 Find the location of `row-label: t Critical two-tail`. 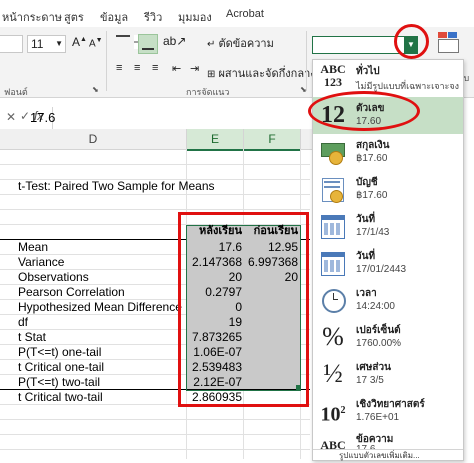

row-label: t Critical two-tail is located at coordinates (60, 397).